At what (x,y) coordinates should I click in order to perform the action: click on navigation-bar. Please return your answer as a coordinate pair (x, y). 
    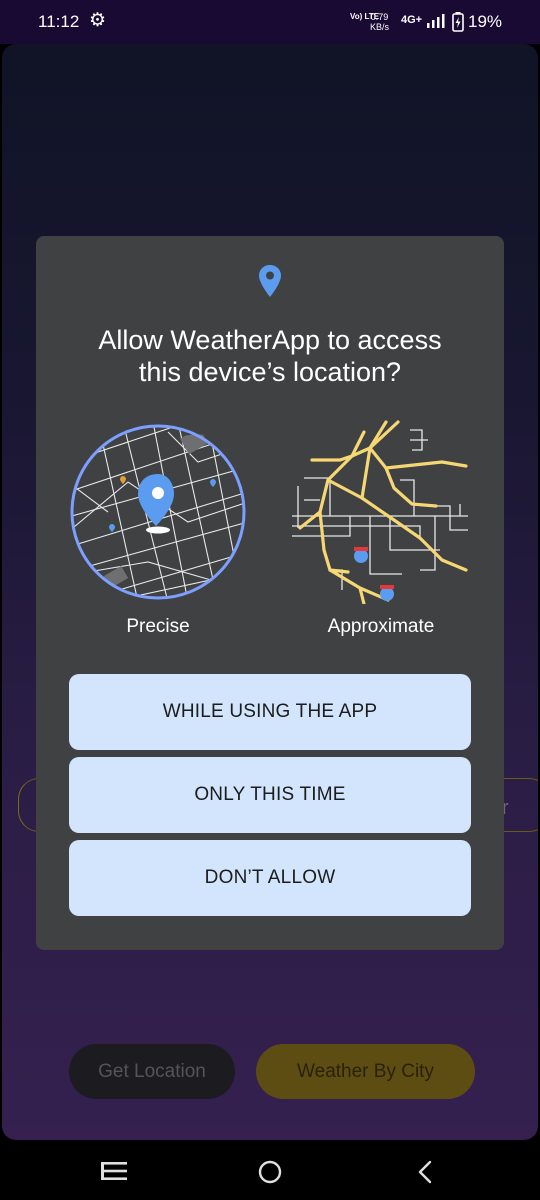
    Looking at the image, I should click on (270, 1170).